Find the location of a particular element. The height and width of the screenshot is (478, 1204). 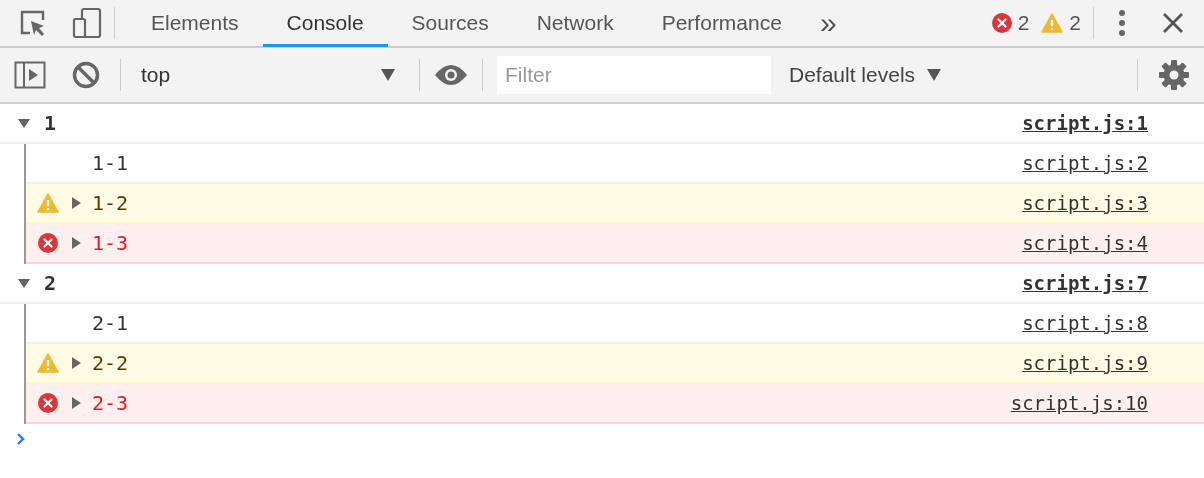

live-expression-icon is located at coordinates (451, 75).